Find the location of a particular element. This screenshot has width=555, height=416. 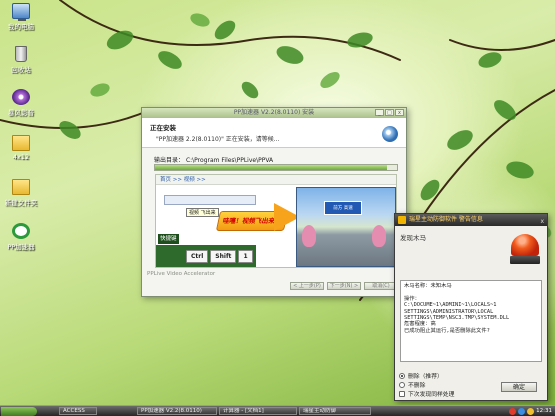

installer-titlebar: PP加速器 V2.2(8.0110) 安装 _ □ x is located at coordinates (274, 113).